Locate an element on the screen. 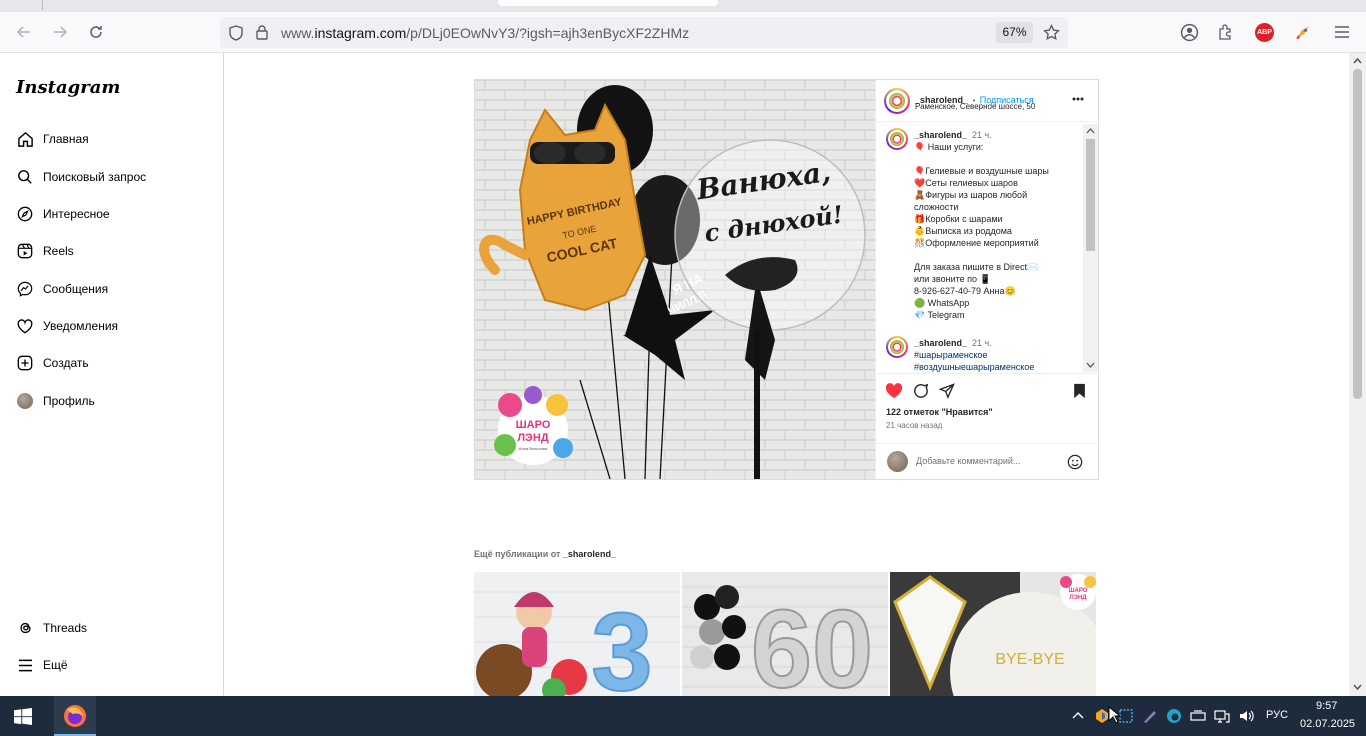 This screenshot has width=1366, height=736. more-options-icon is located at coordinates (1078, 99).